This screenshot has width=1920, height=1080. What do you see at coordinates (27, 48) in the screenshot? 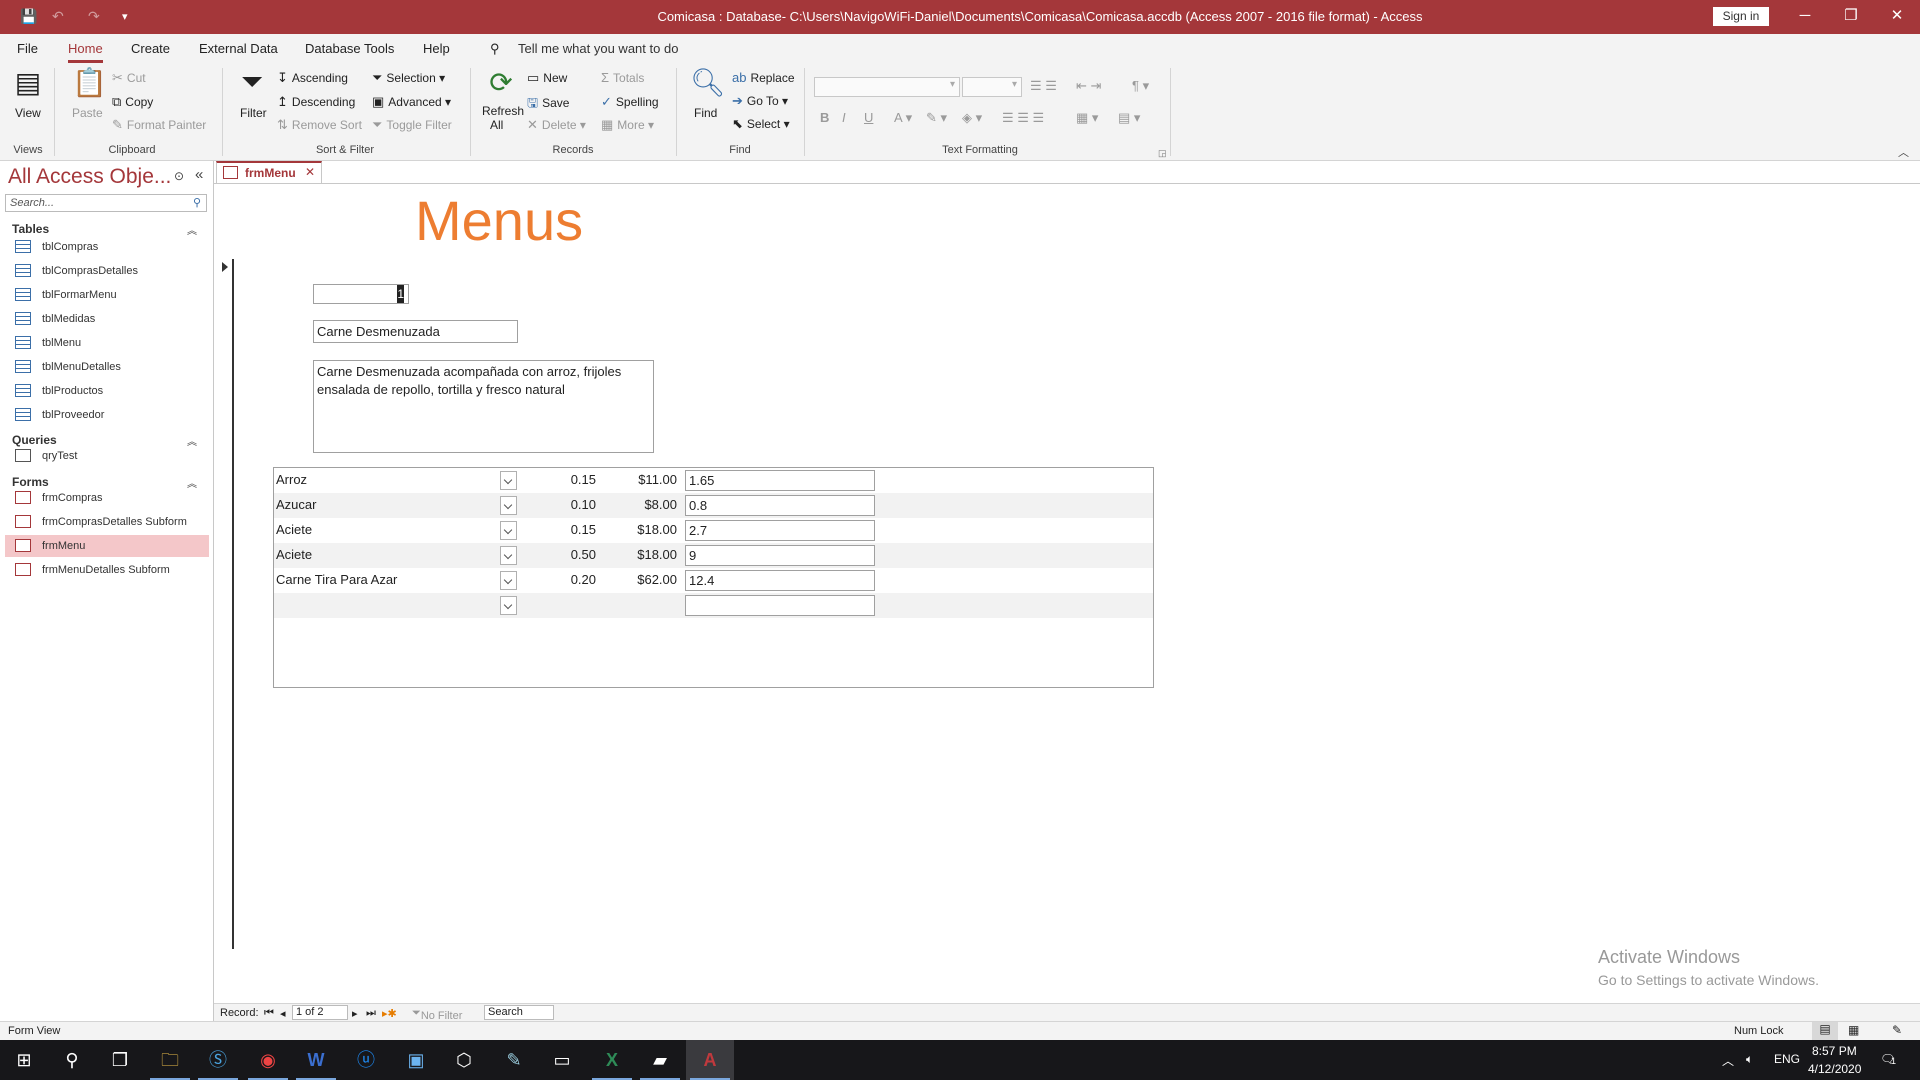
I see `tab-file: File` at bounding box center [27, 48].